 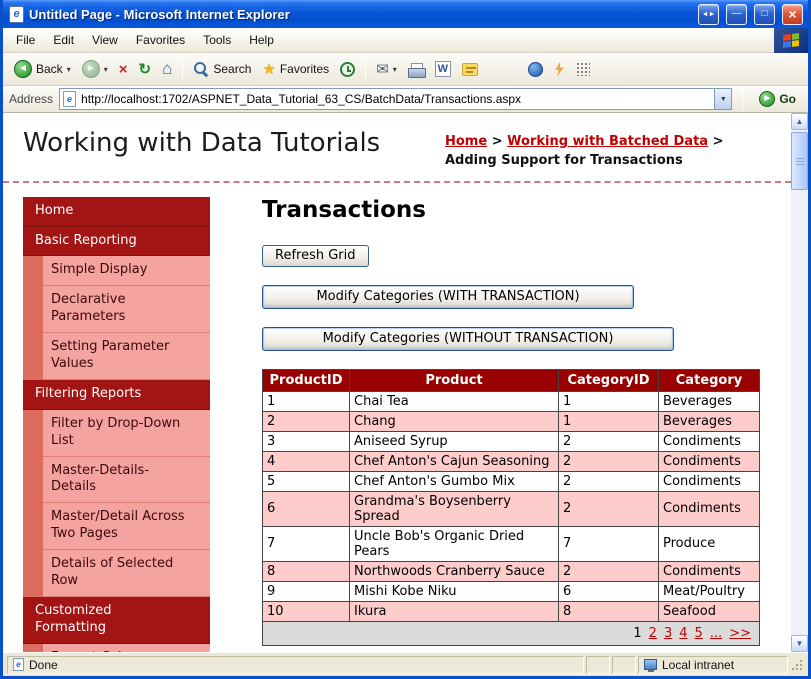 What do you see at coordinates (394, 69) in the screenshot?
I see `mail-dropdown-icon: ▾` at bounding box center [394, 69].